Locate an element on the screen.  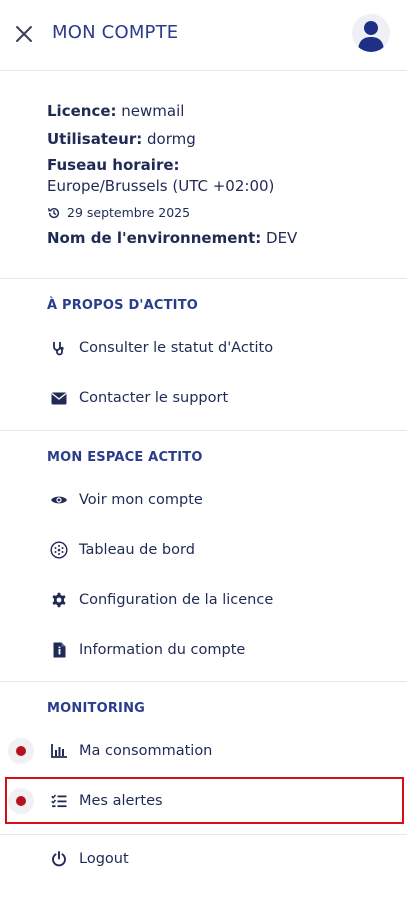
gear-icon is located at coordinates (59, 600).